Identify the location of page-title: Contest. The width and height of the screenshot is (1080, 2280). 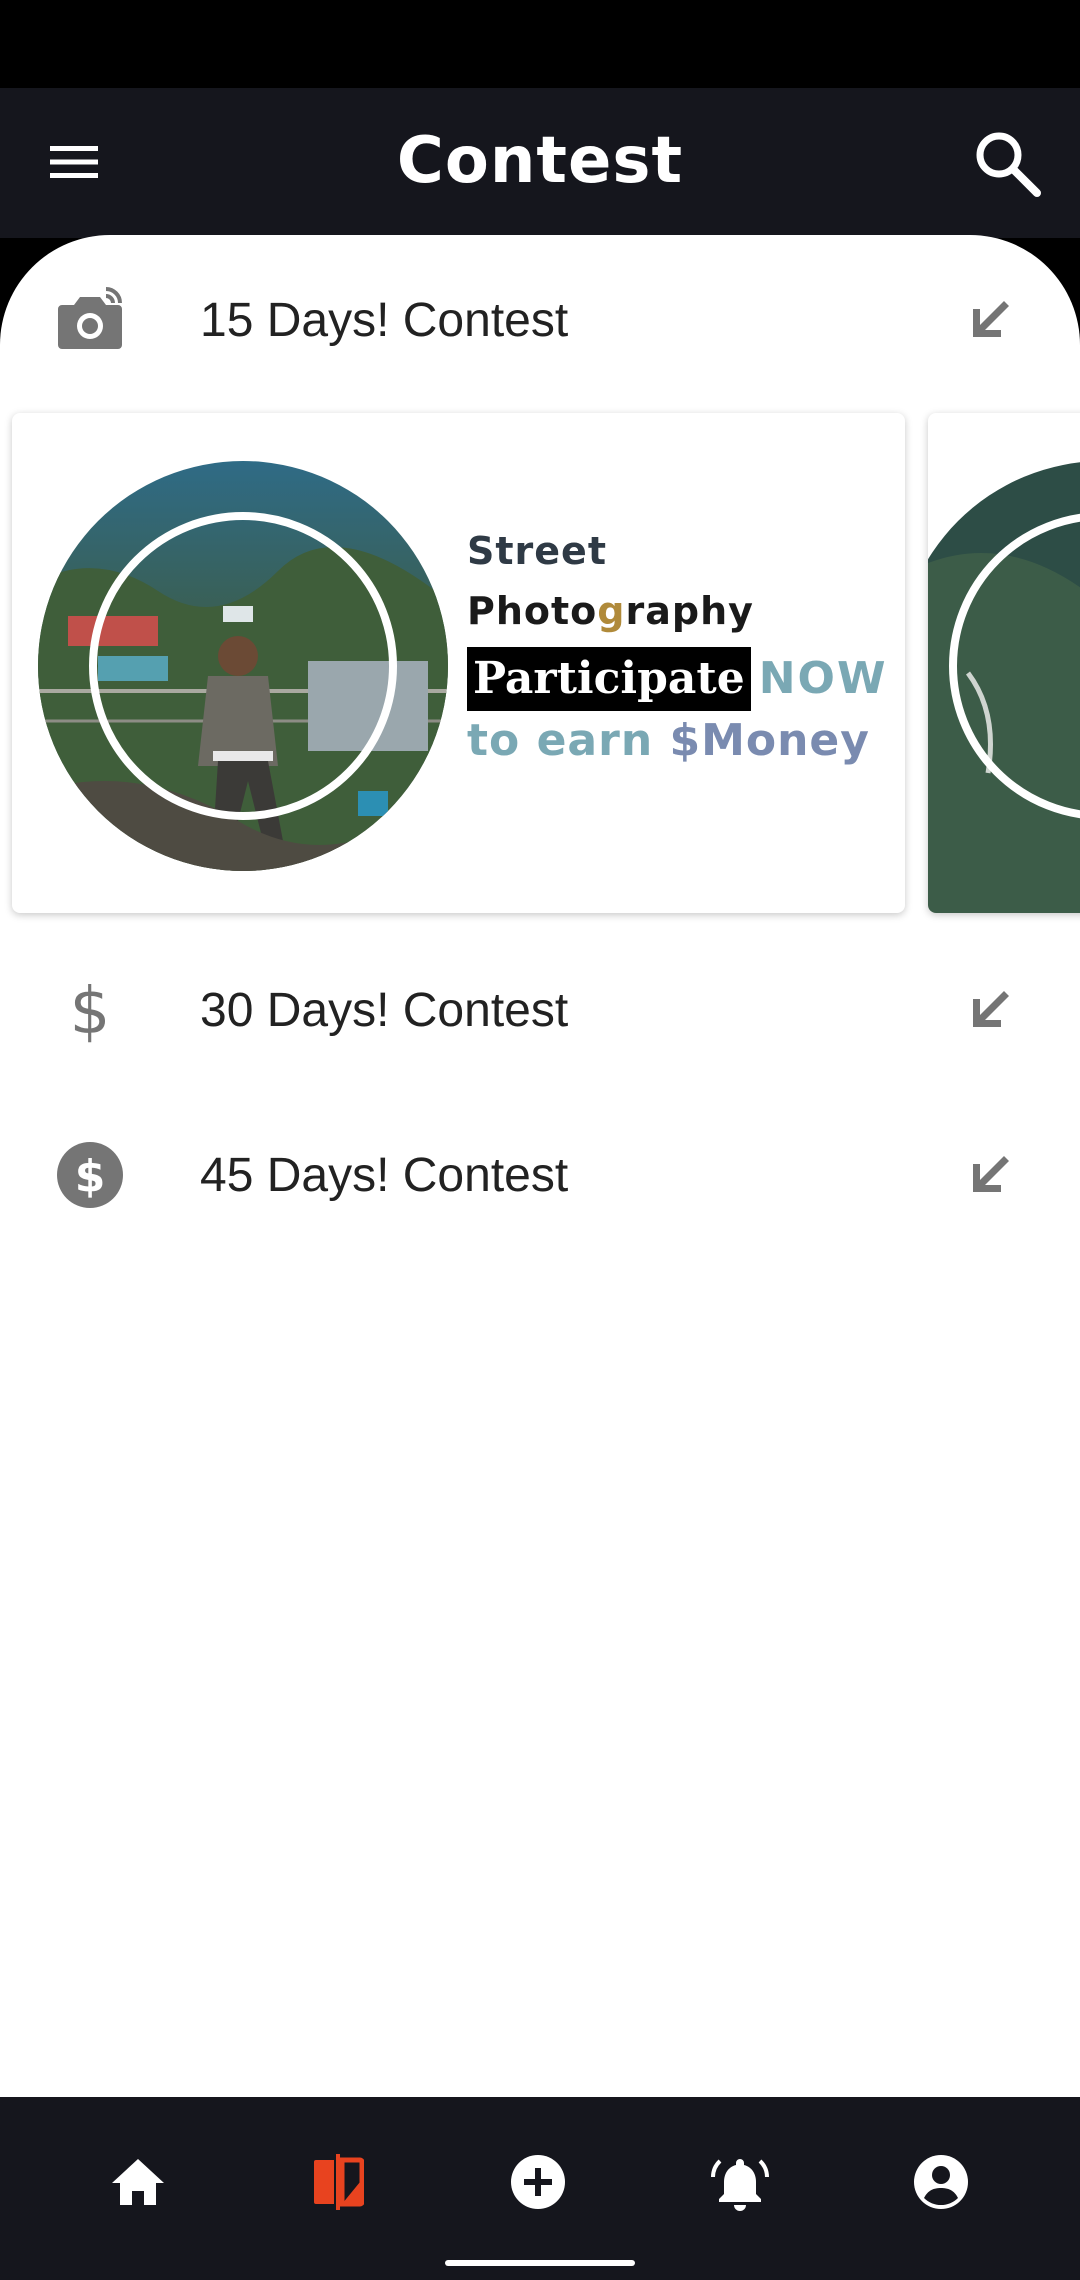
(540, 161).